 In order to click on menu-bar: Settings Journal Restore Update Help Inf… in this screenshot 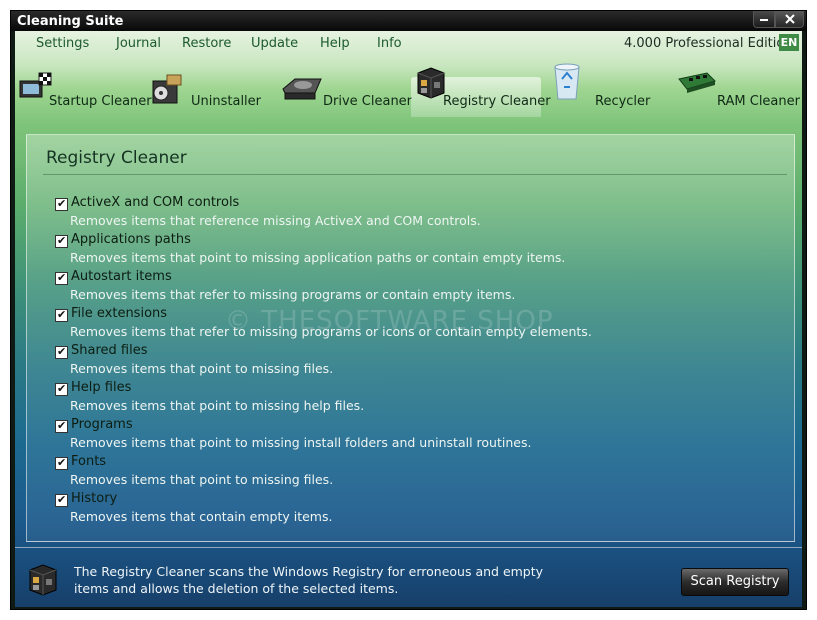, I will do `click(408, 42)`.